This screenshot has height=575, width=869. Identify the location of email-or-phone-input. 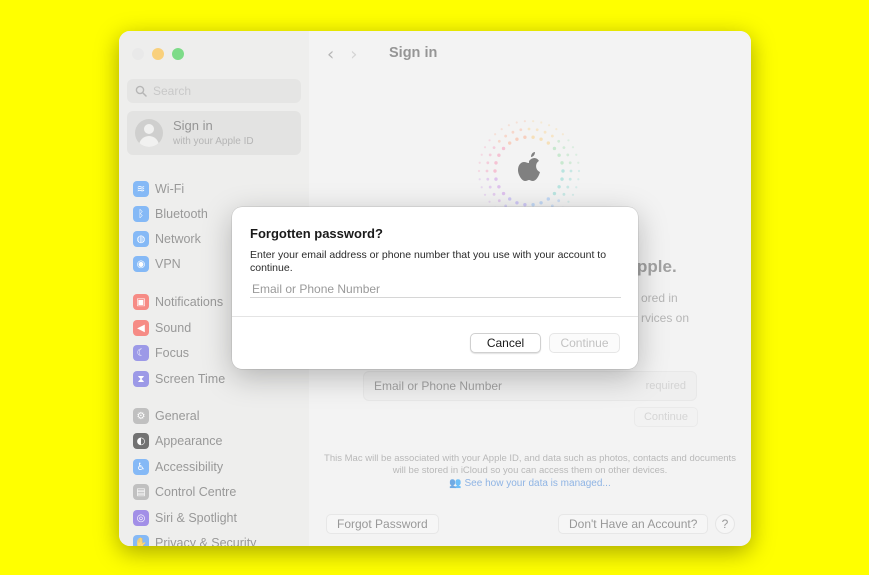
(435, 289).